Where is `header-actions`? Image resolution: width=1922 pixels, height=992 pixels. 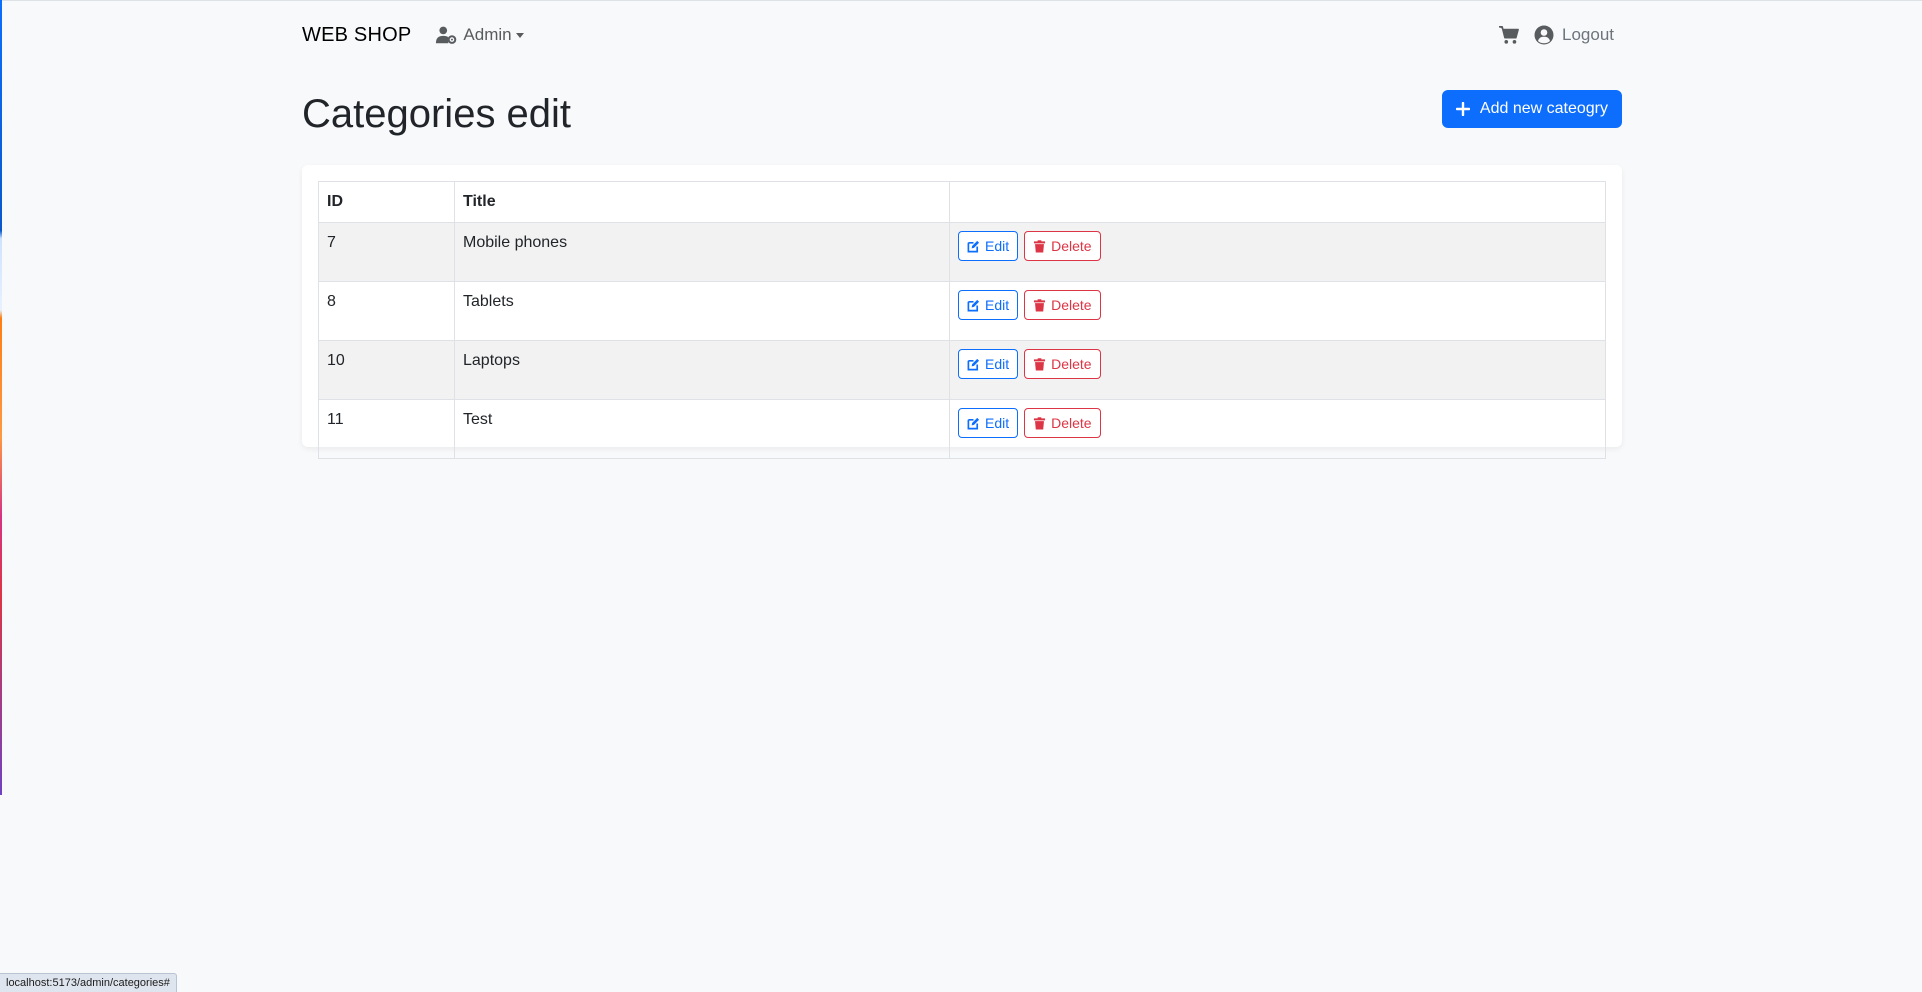 header-actions is located at coordinates (1277, 202).